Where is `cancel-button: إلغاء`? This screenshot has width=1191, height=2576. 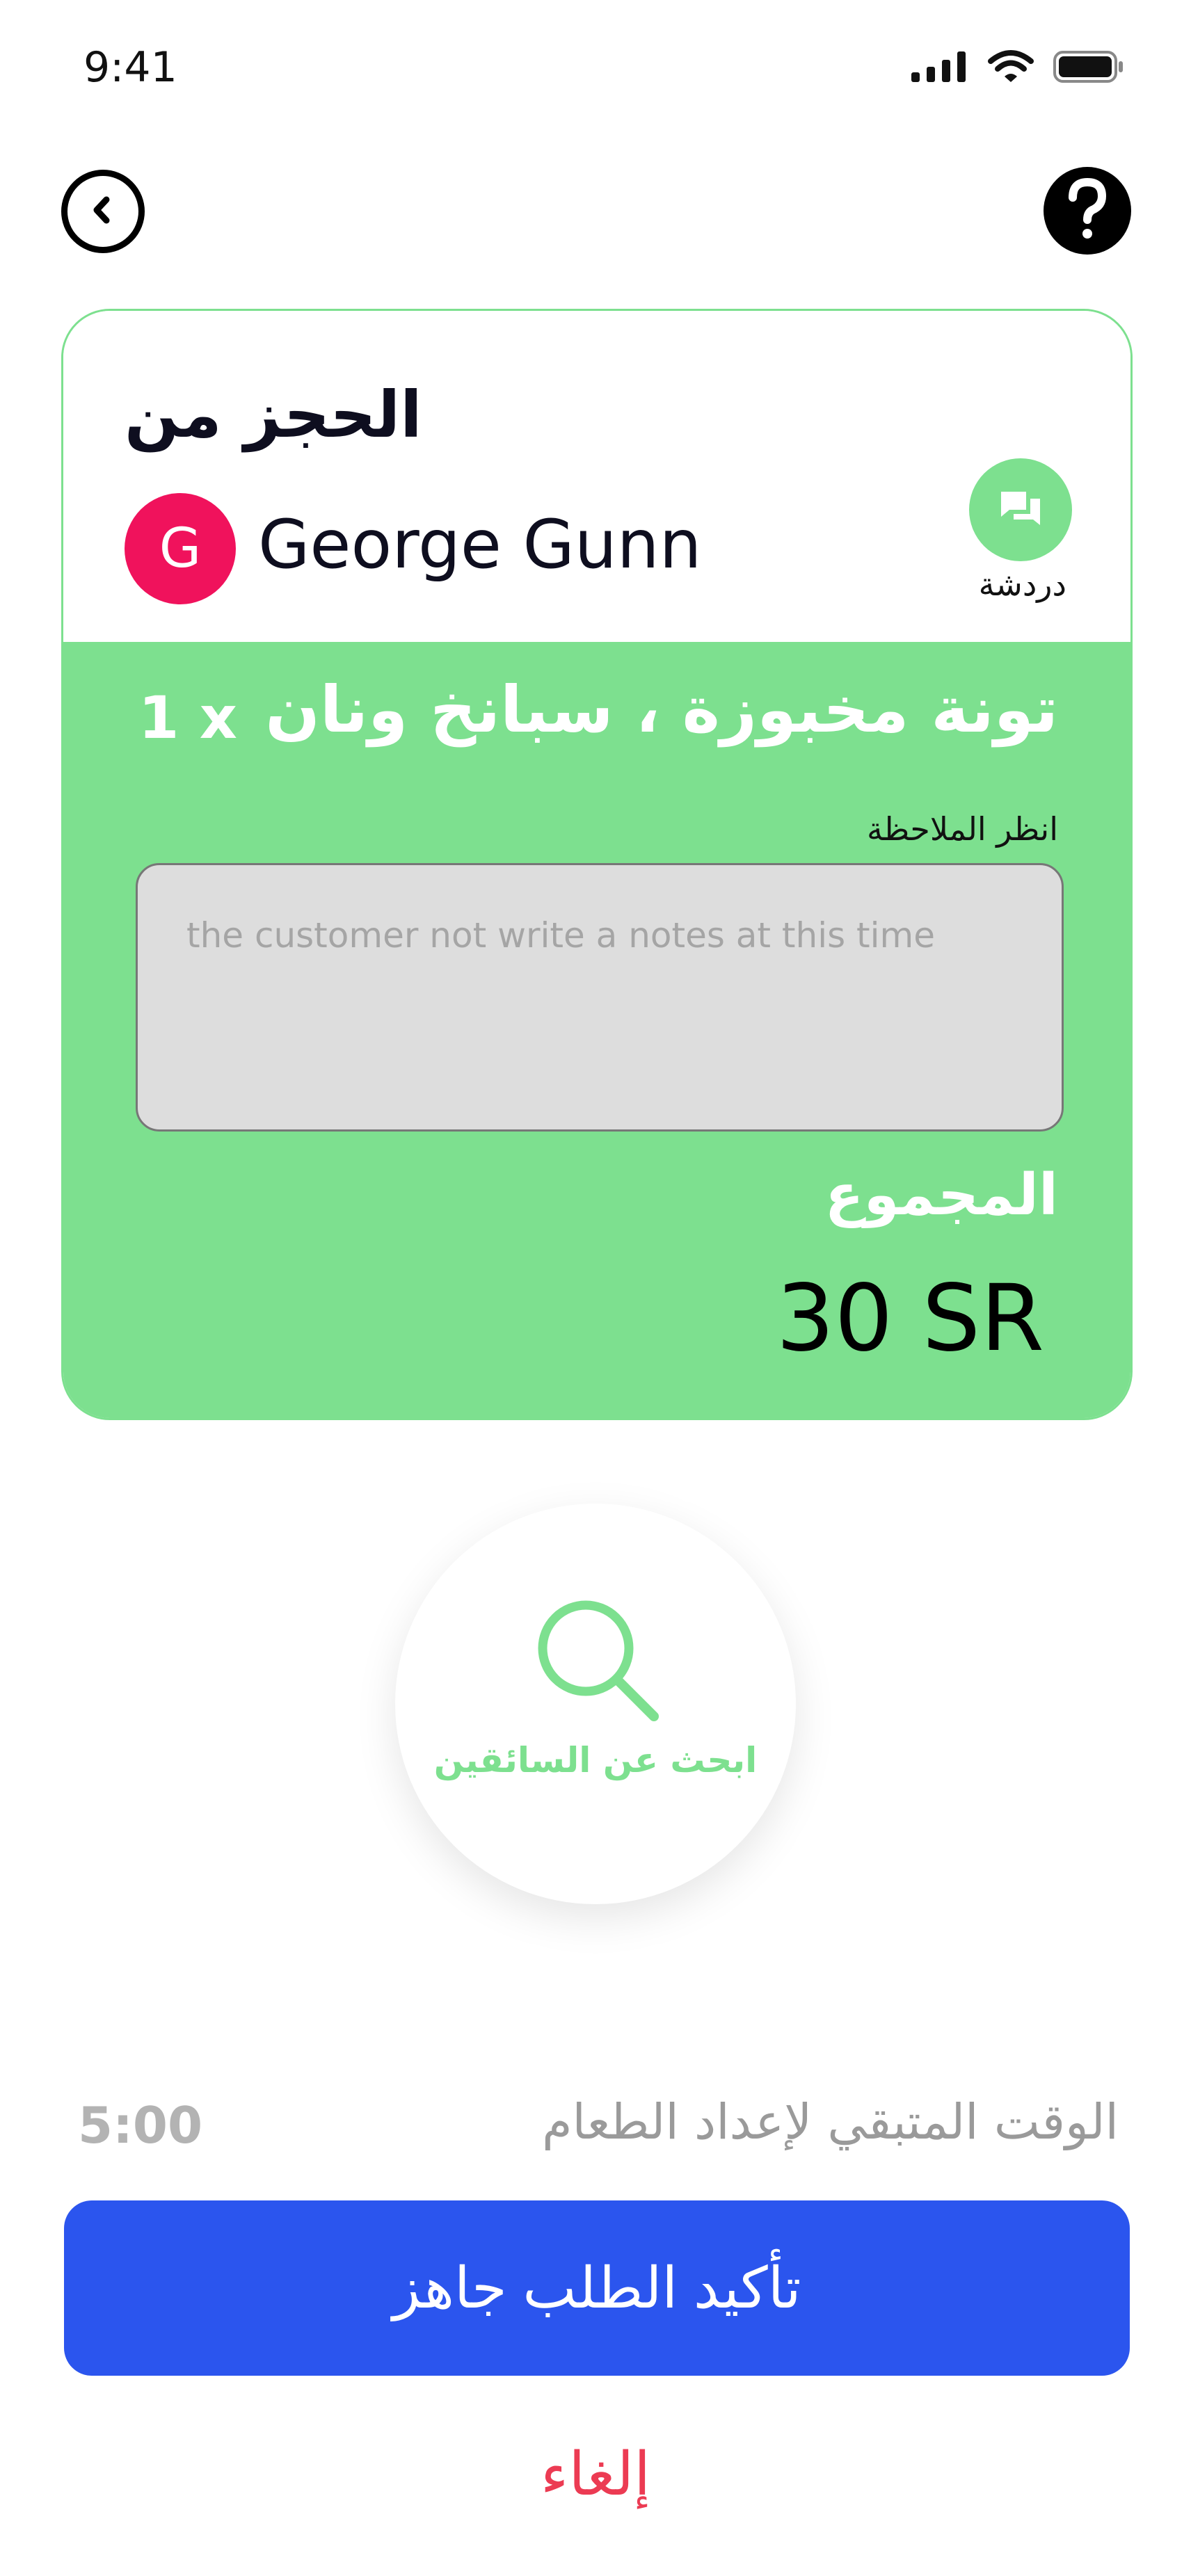
cancel-button: إلغاء is located at coordinates (595, 2474).